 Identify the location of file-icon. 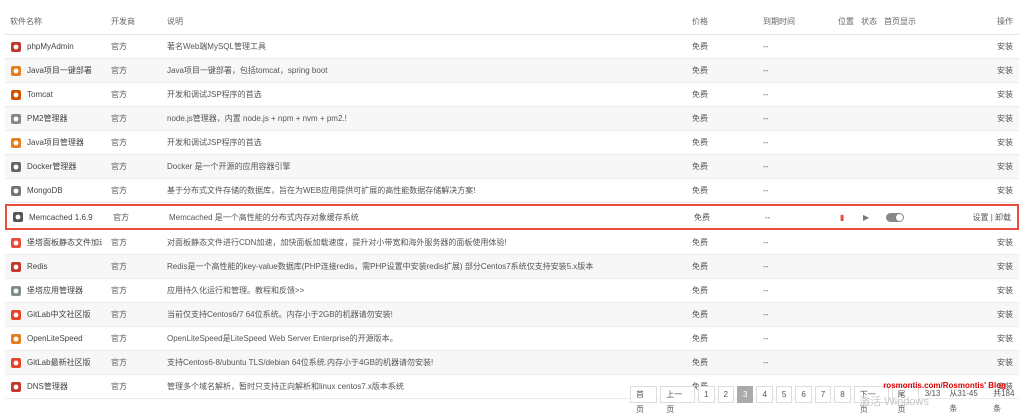
(16, 243).